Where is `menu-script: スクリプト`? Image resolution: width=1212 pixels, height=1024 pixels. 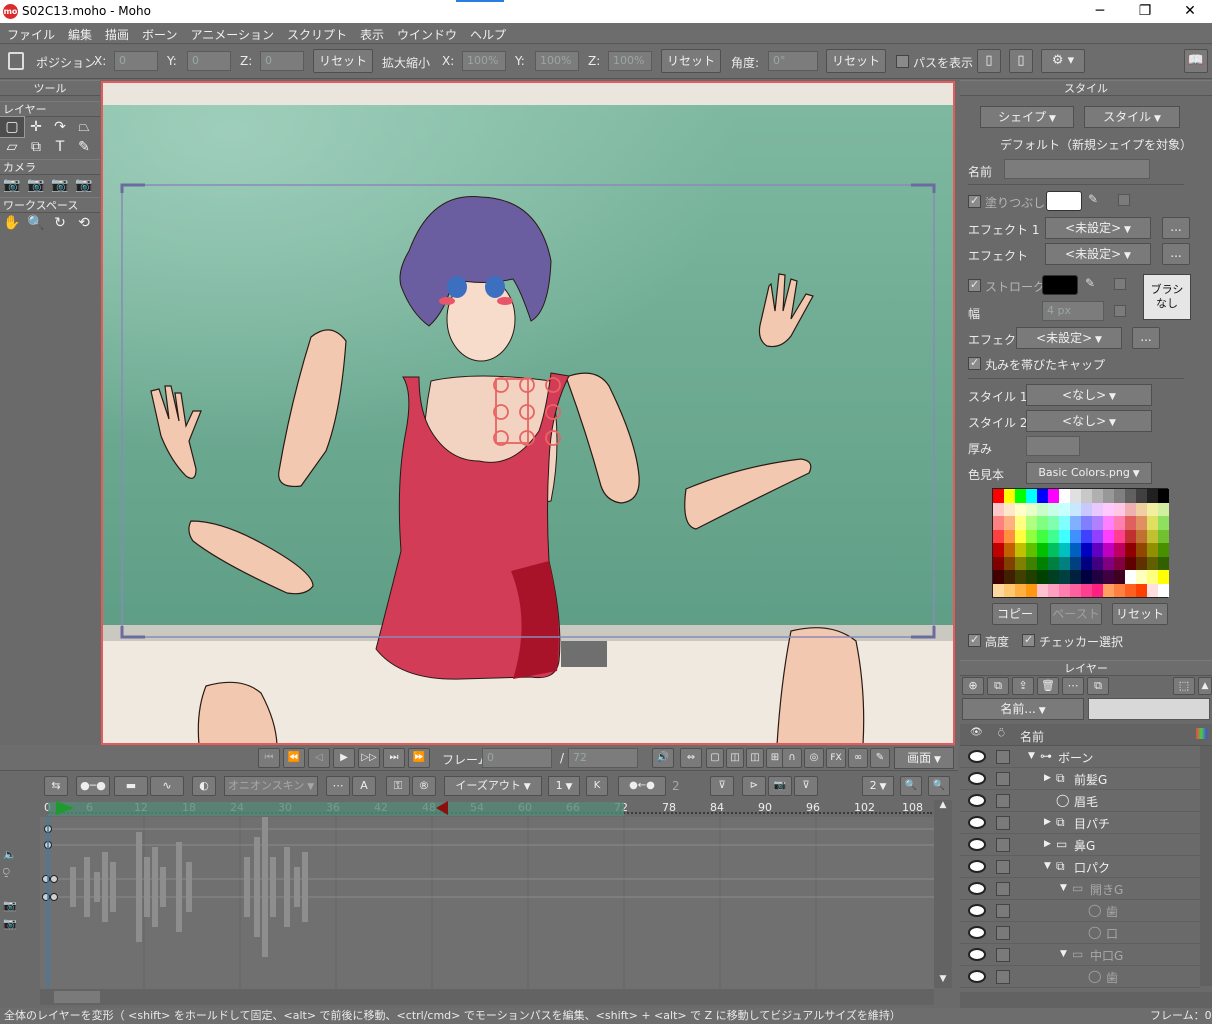
menu-script: スクリプト is located at coordinates (316, 33).